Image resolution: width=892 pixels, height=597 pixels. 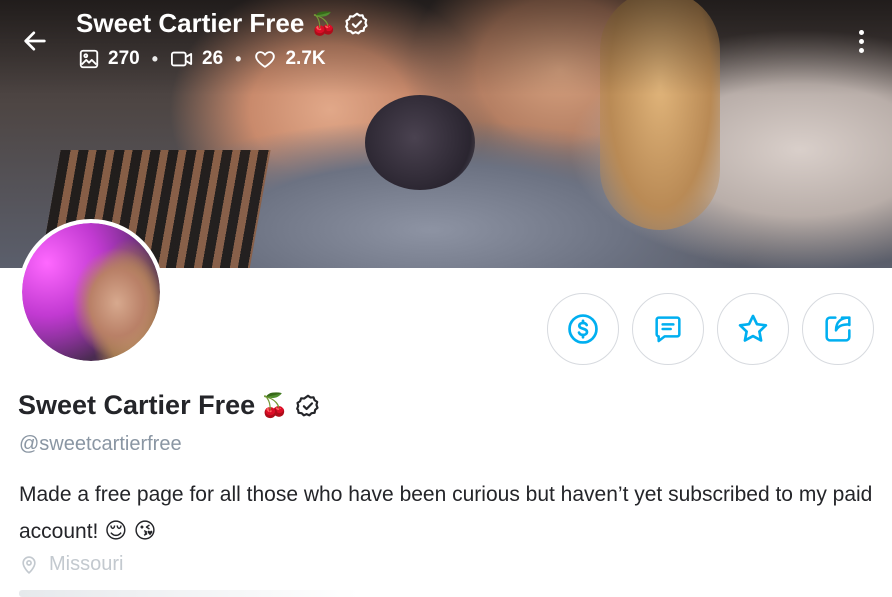 What do you see at coordinates (196, 59) in the screenshot?
I see `videos-stat: 26` at bounding box center [196, 59].